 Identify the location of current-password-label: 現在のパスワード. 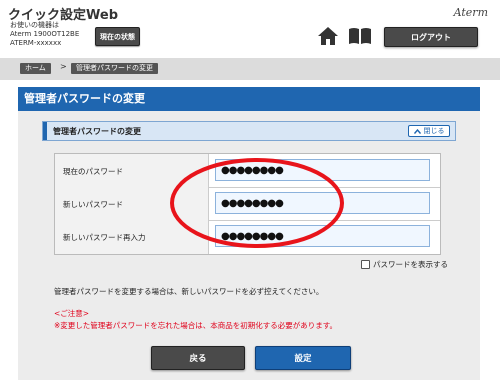
(93, 171).